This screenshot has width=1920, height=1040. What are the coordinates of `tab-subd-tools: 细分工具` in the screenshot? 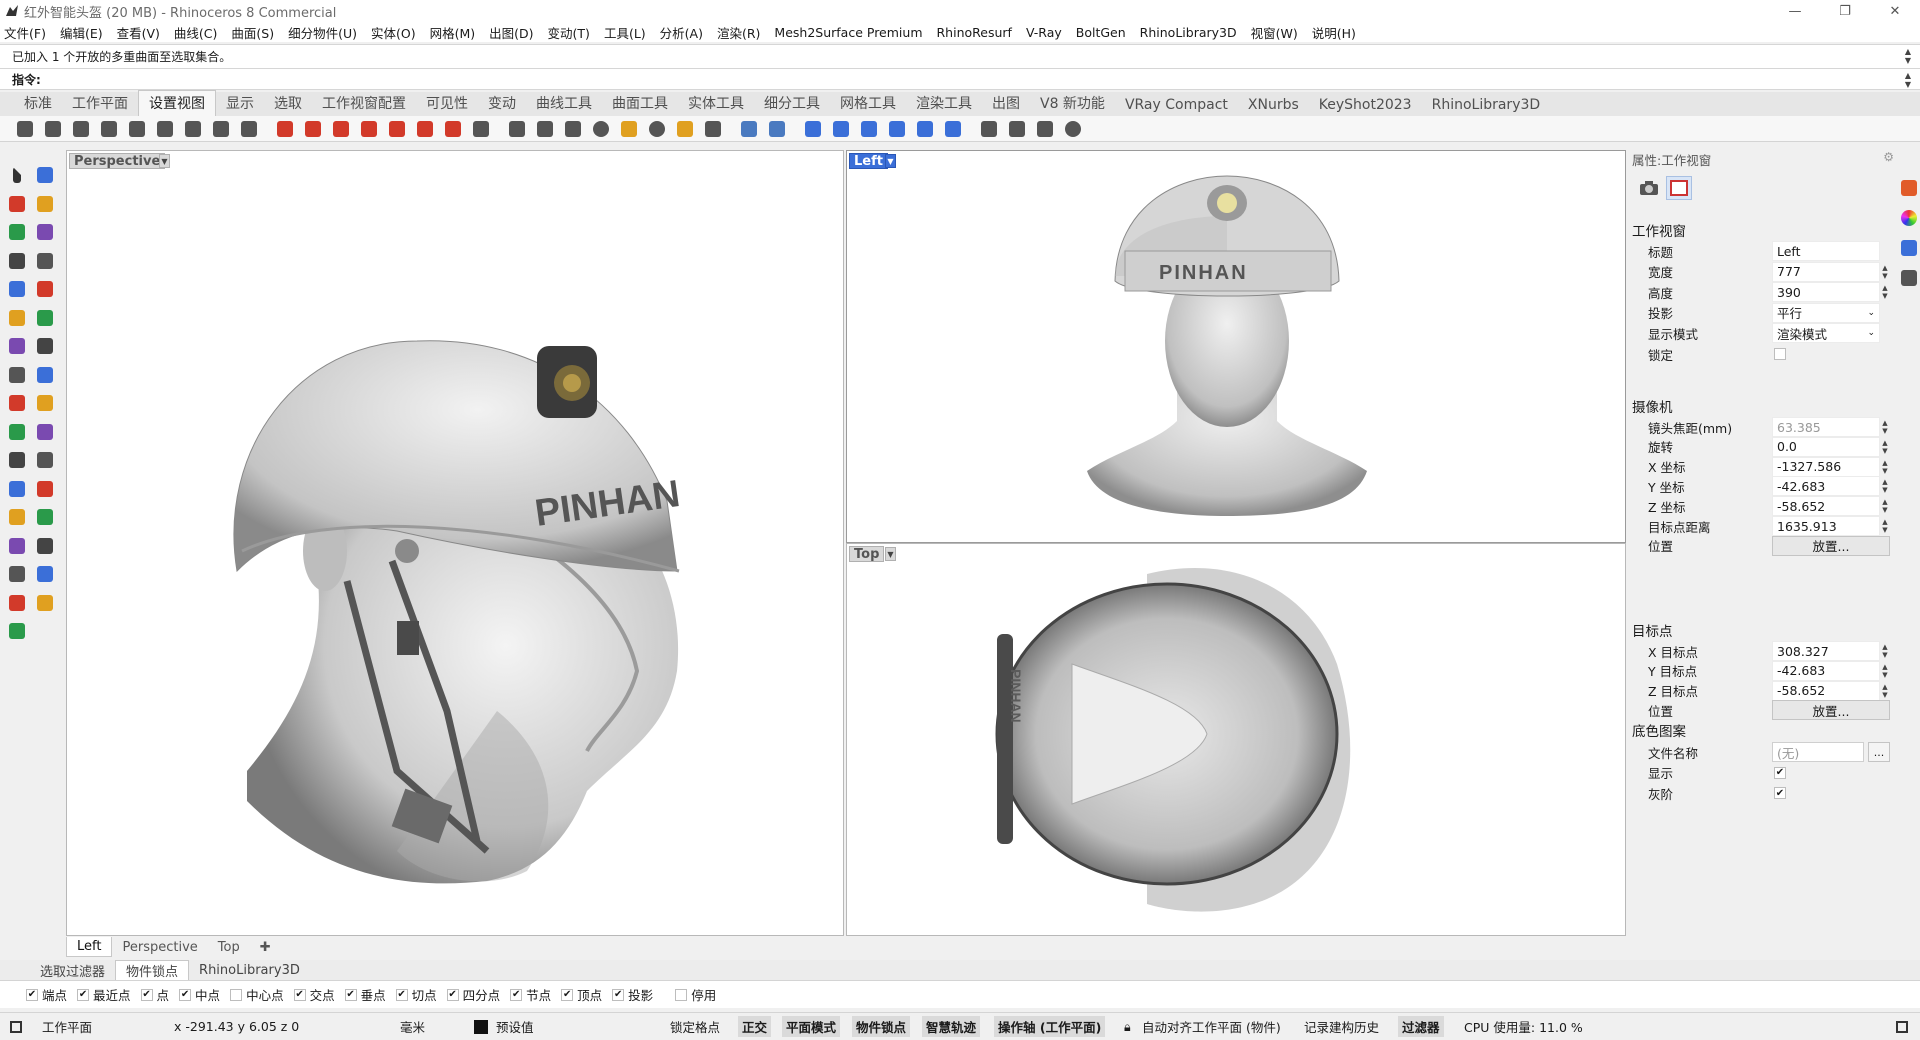 It's located at (792, 104).